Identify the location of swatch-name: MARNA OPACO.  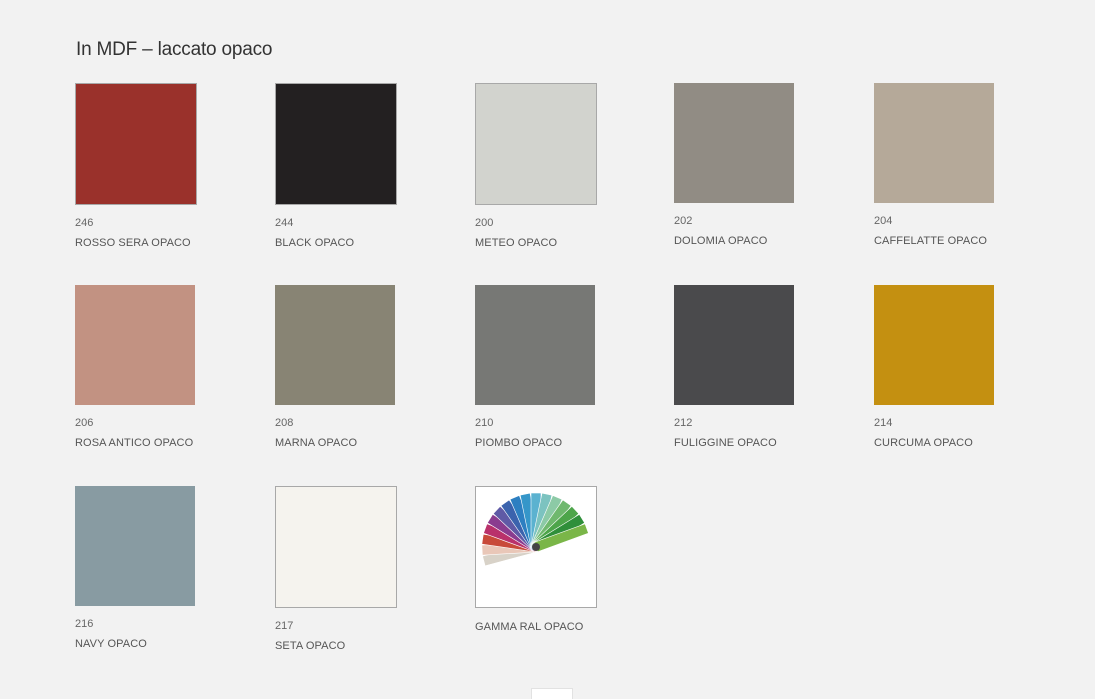
(316, 443).